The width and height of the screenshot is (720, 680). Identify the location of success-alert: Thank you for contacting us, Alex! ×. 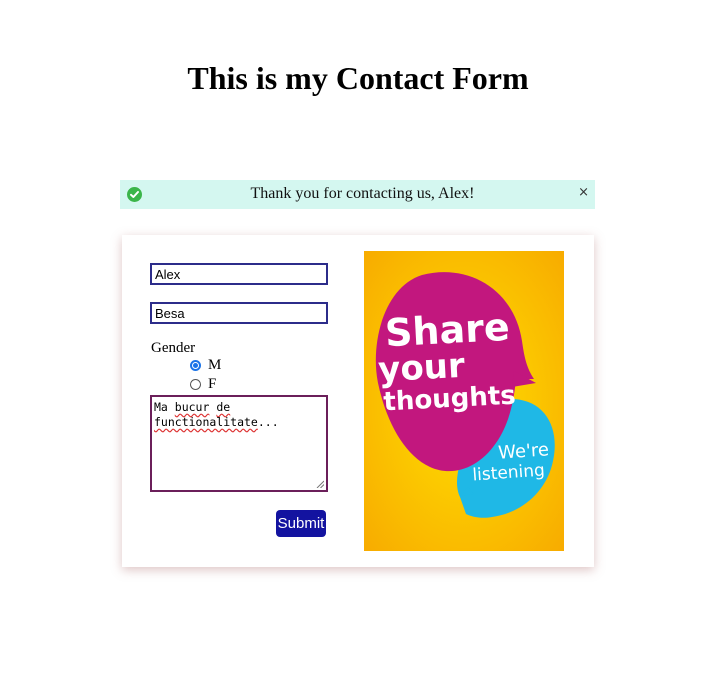
(357, 194).